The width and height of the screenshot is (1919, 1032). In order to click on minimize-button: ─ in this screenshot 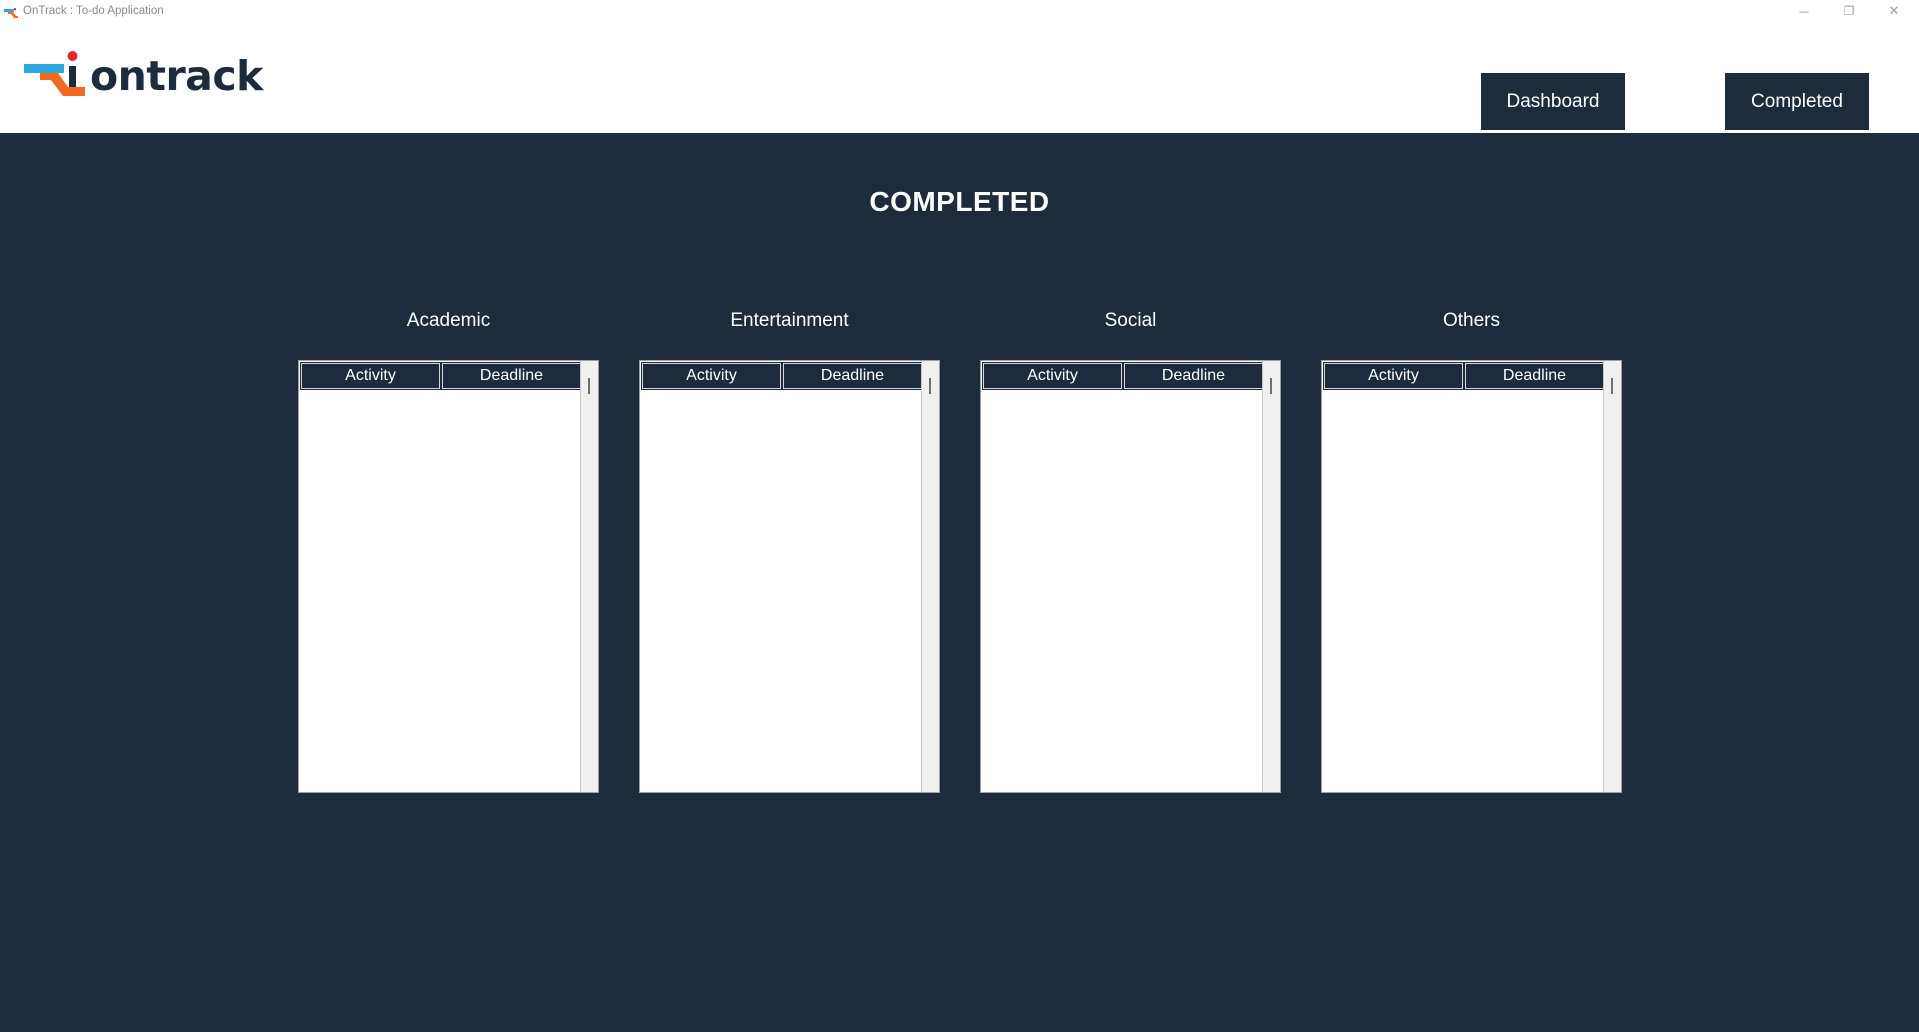, I will do `click(1804, 11)`.